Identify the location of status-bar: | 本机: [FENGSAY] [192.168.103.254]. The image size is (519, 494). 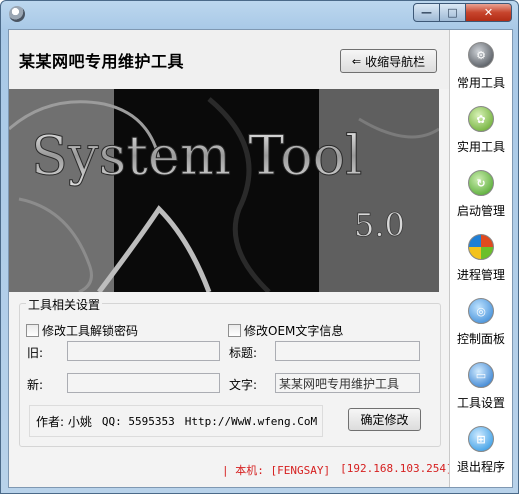
(337, 470).